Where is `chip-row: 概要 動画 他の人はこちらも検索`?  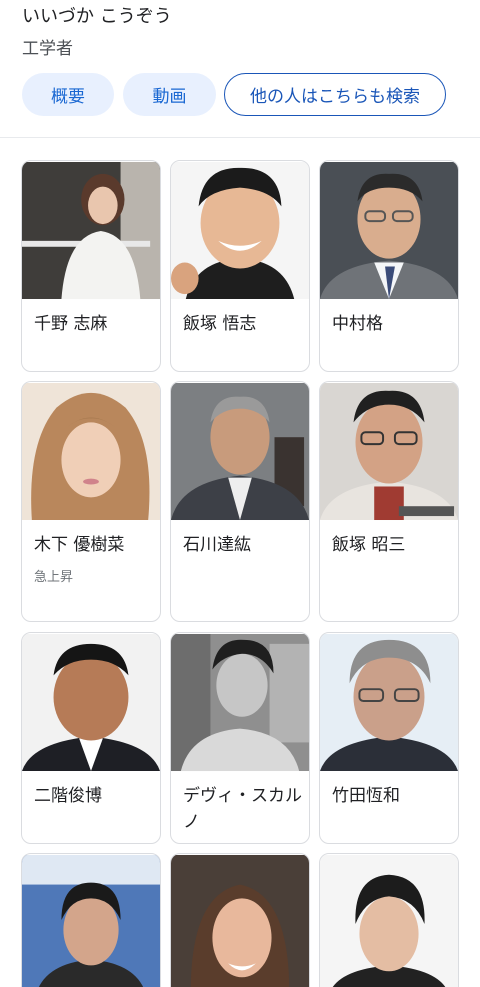
chip-row: 概要 動画 他の人はこちらも検索 is located at coordinates (240, 95).